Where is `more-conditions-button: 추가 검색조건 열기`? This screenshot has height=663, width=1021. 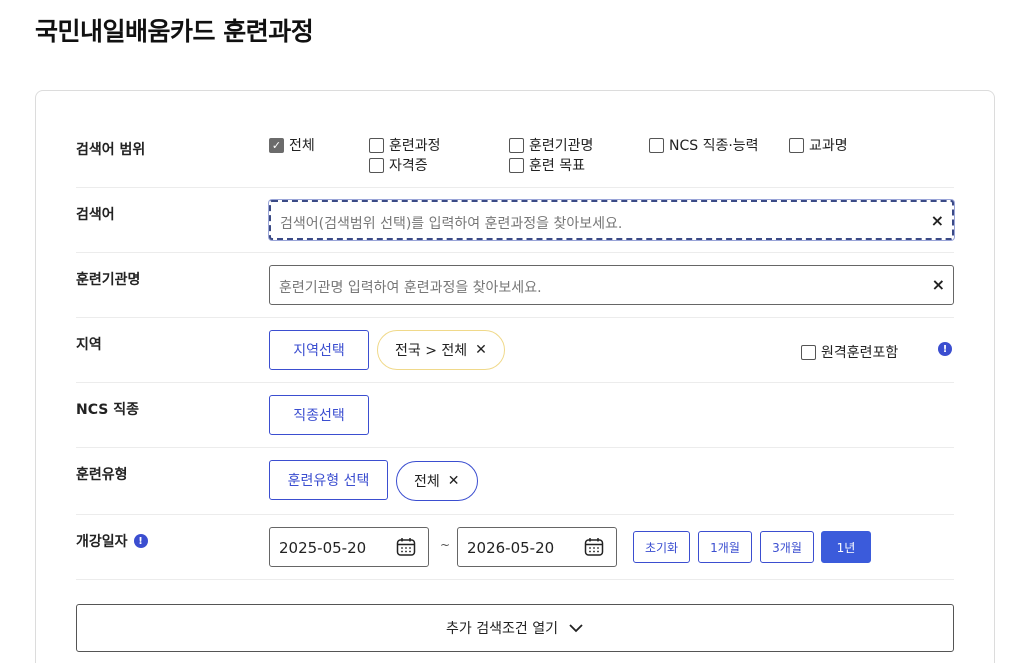 more-conditions-button: 추가 검색조건 열기 is located at coordinates (515, 628).